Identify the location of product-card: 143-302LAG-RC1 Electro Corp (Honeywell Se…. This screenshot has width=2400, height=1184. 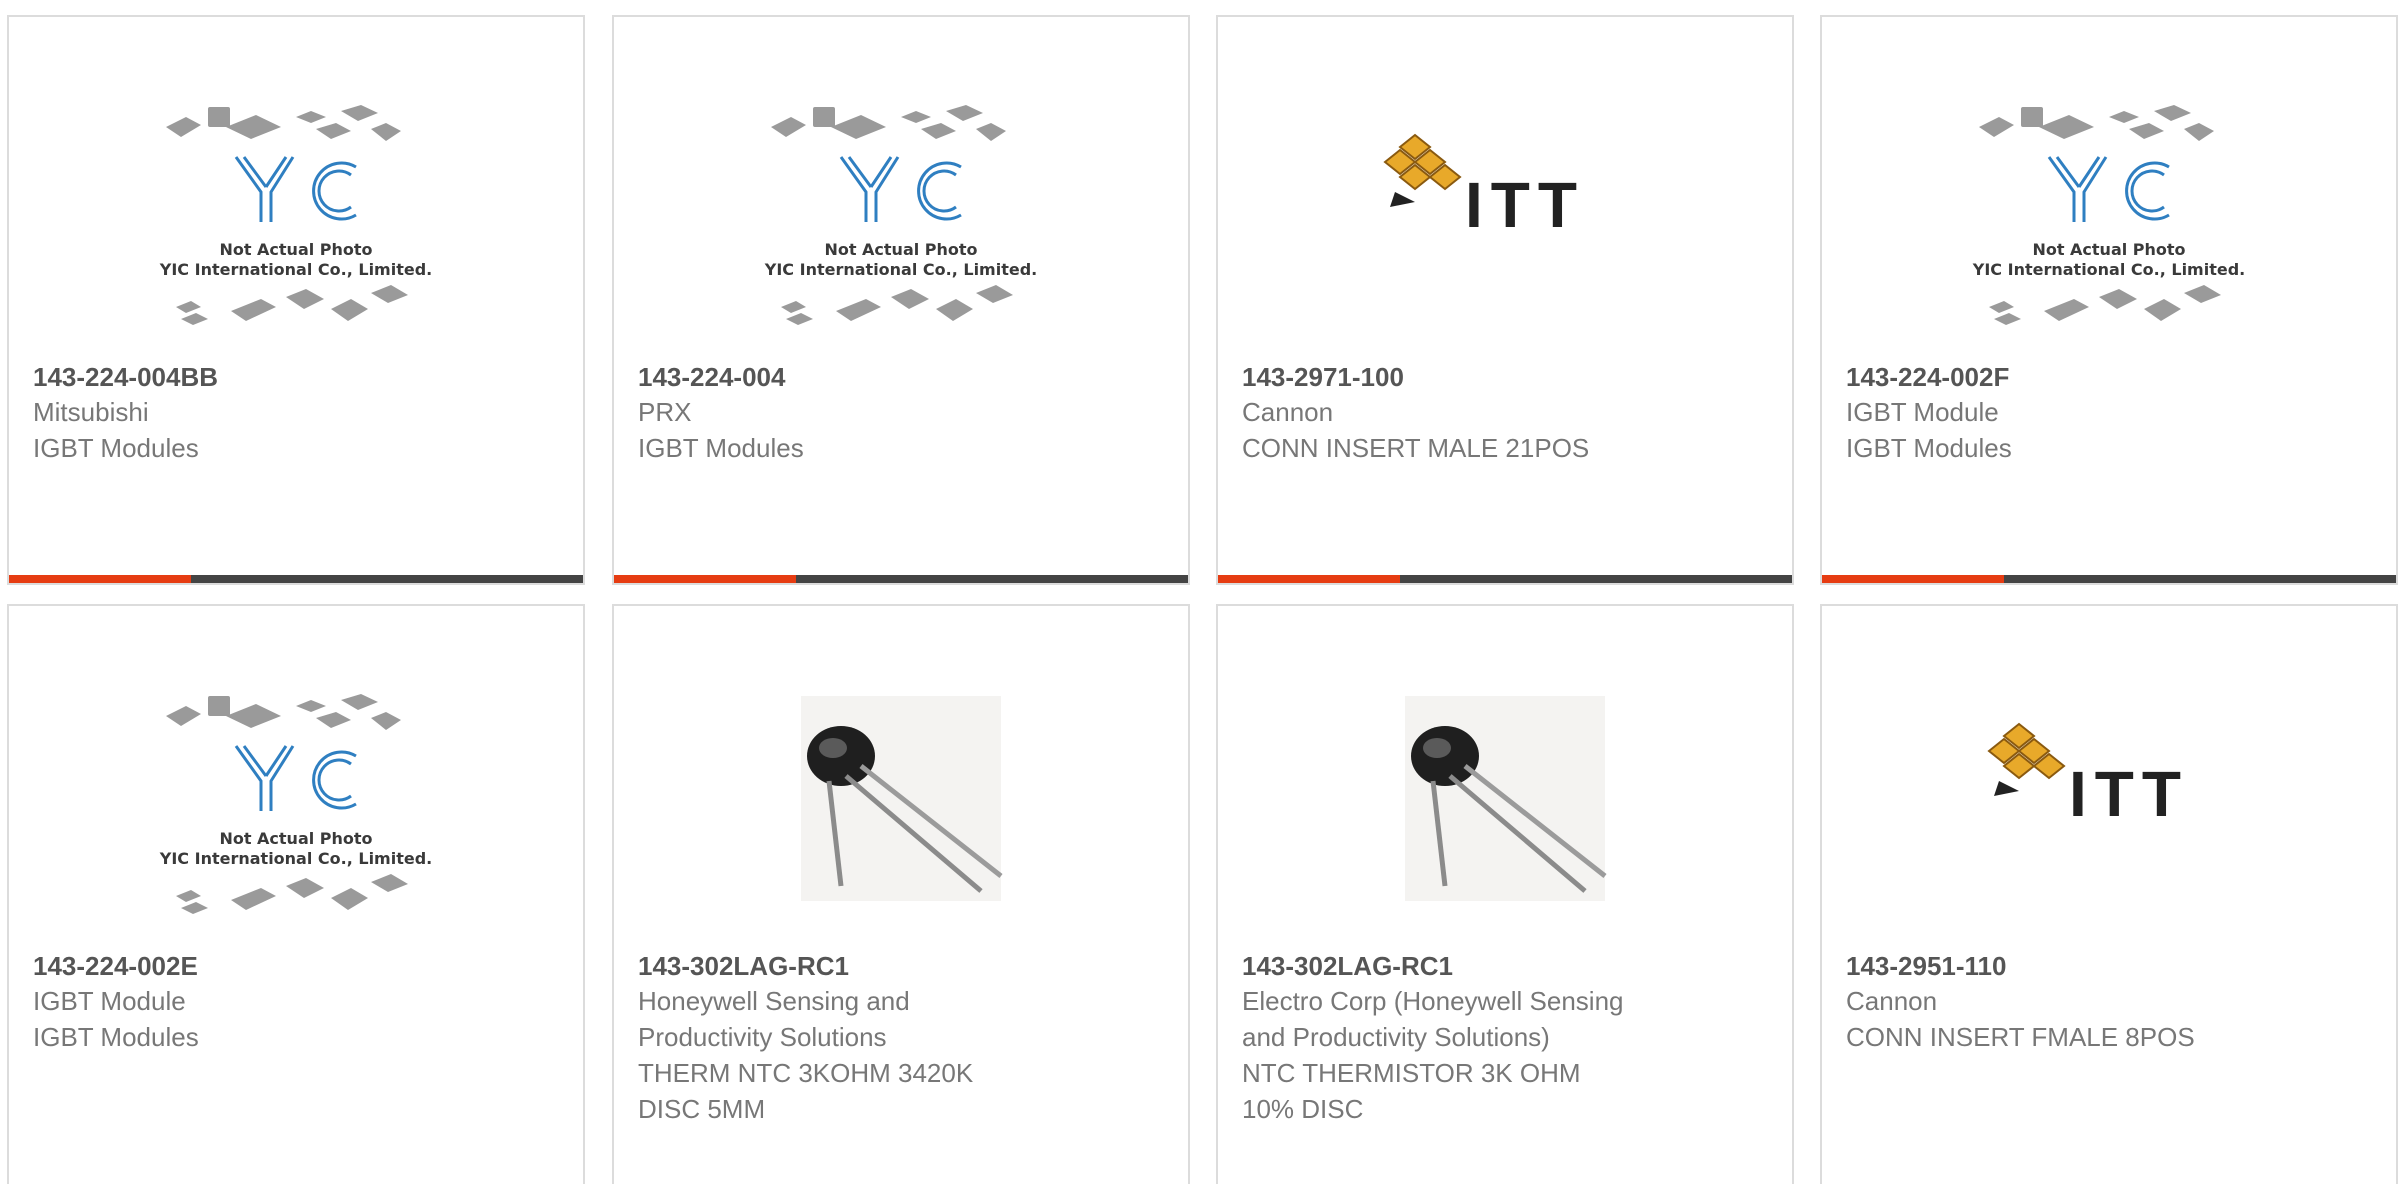
(1505, 894).